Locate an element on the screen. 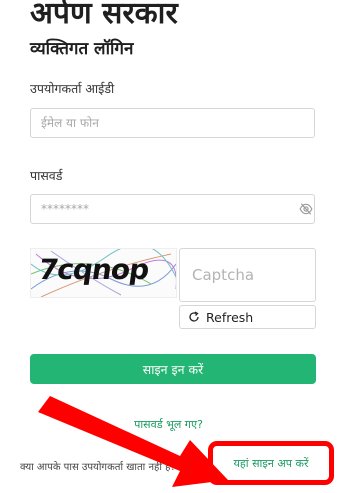 The height and width of the screenshot is (493, 337). refresh-button: Refresh is located at coordinates (247, 317).